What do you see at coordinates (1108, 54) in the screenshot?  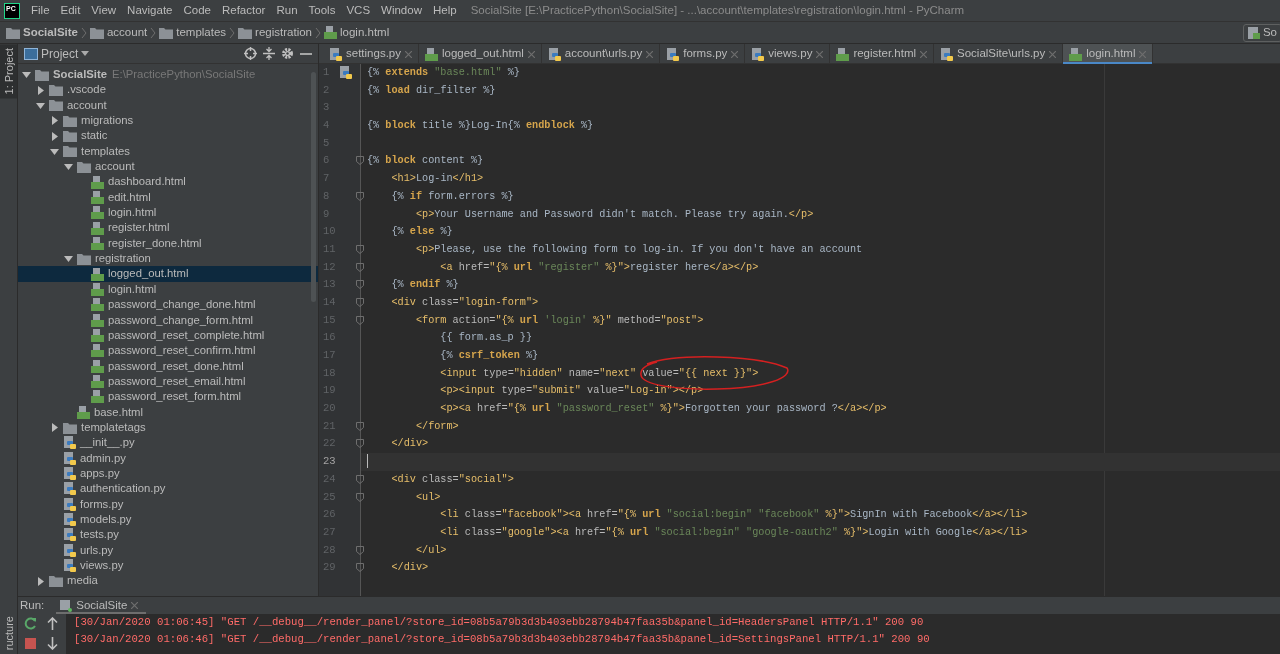 I see `editor-tab: login.html` at bounding box center [1108, 54].